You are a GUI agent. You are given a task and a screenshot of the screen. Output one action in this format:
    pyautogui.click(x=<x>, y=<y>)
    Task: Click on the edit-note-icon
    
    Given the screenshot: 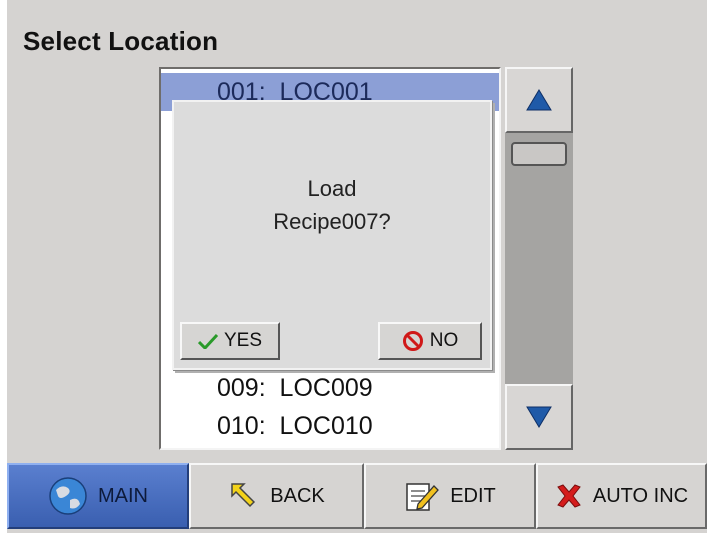 What is the action you would take?
    pyautogui.click(x=422, y=496)
    